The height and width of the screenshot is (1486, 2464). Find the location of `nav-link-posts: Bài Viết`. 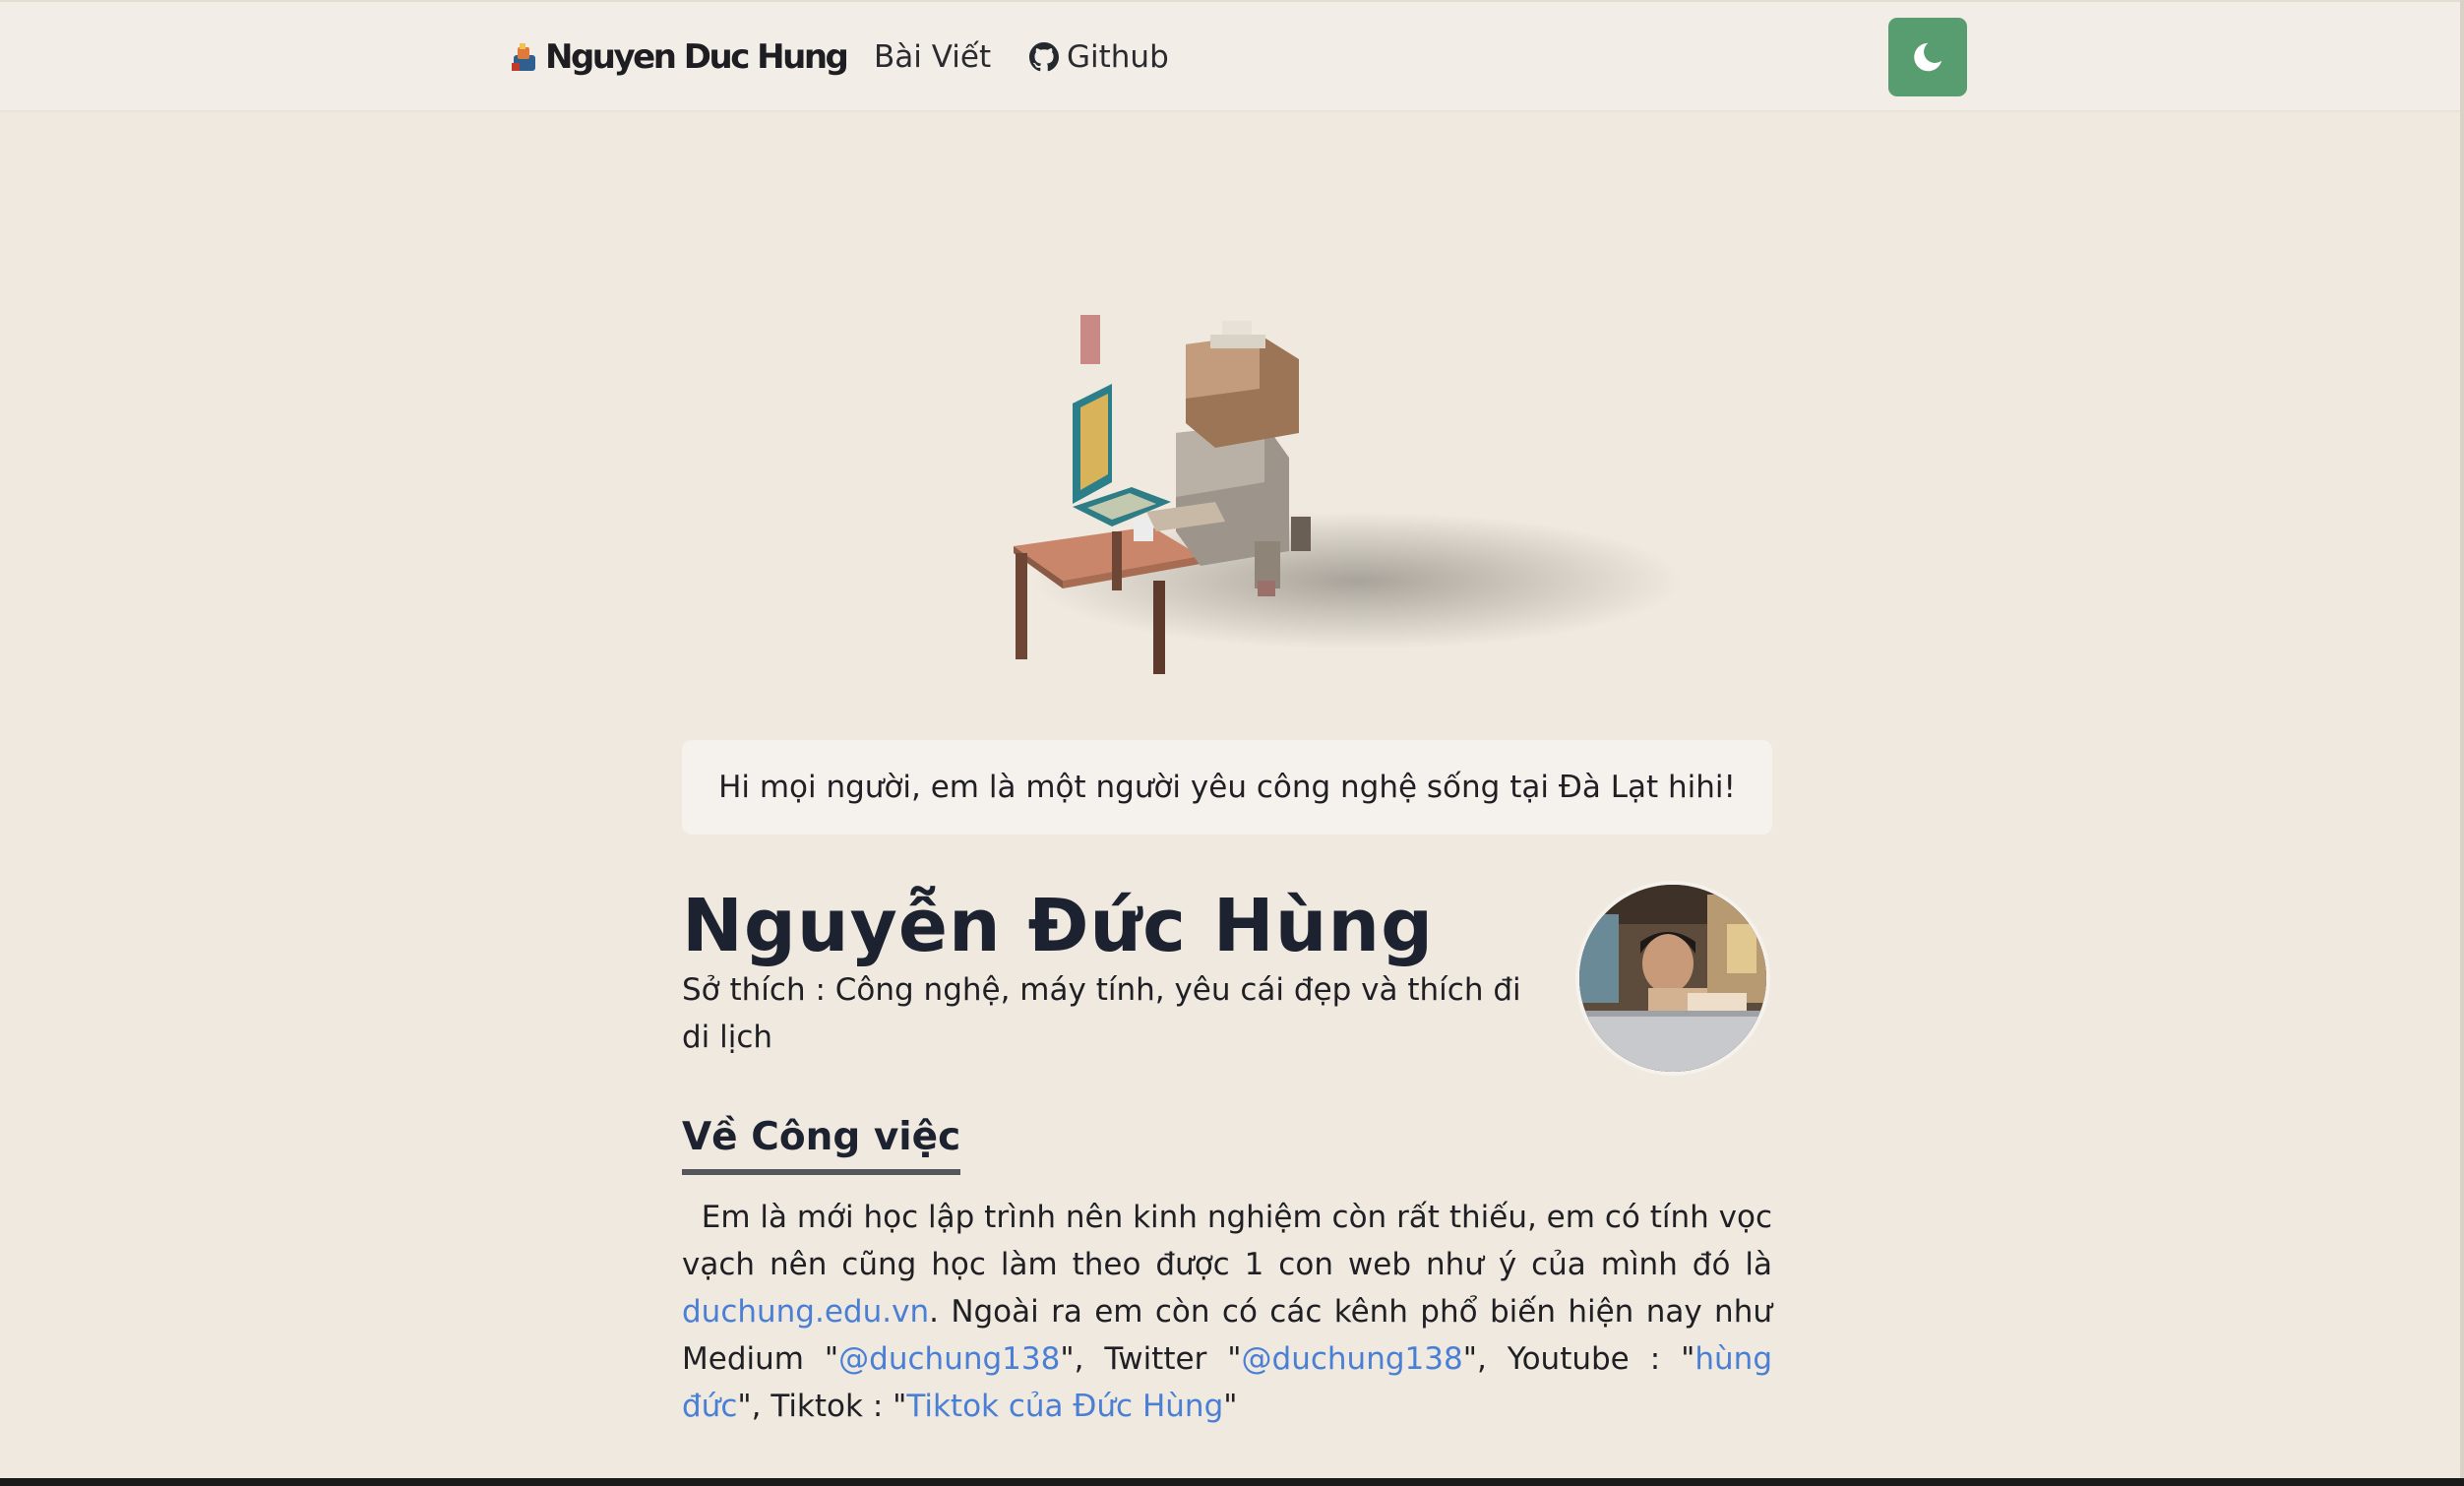

nav-link-posts: Bài Viết is located at coordinates (932, 57).